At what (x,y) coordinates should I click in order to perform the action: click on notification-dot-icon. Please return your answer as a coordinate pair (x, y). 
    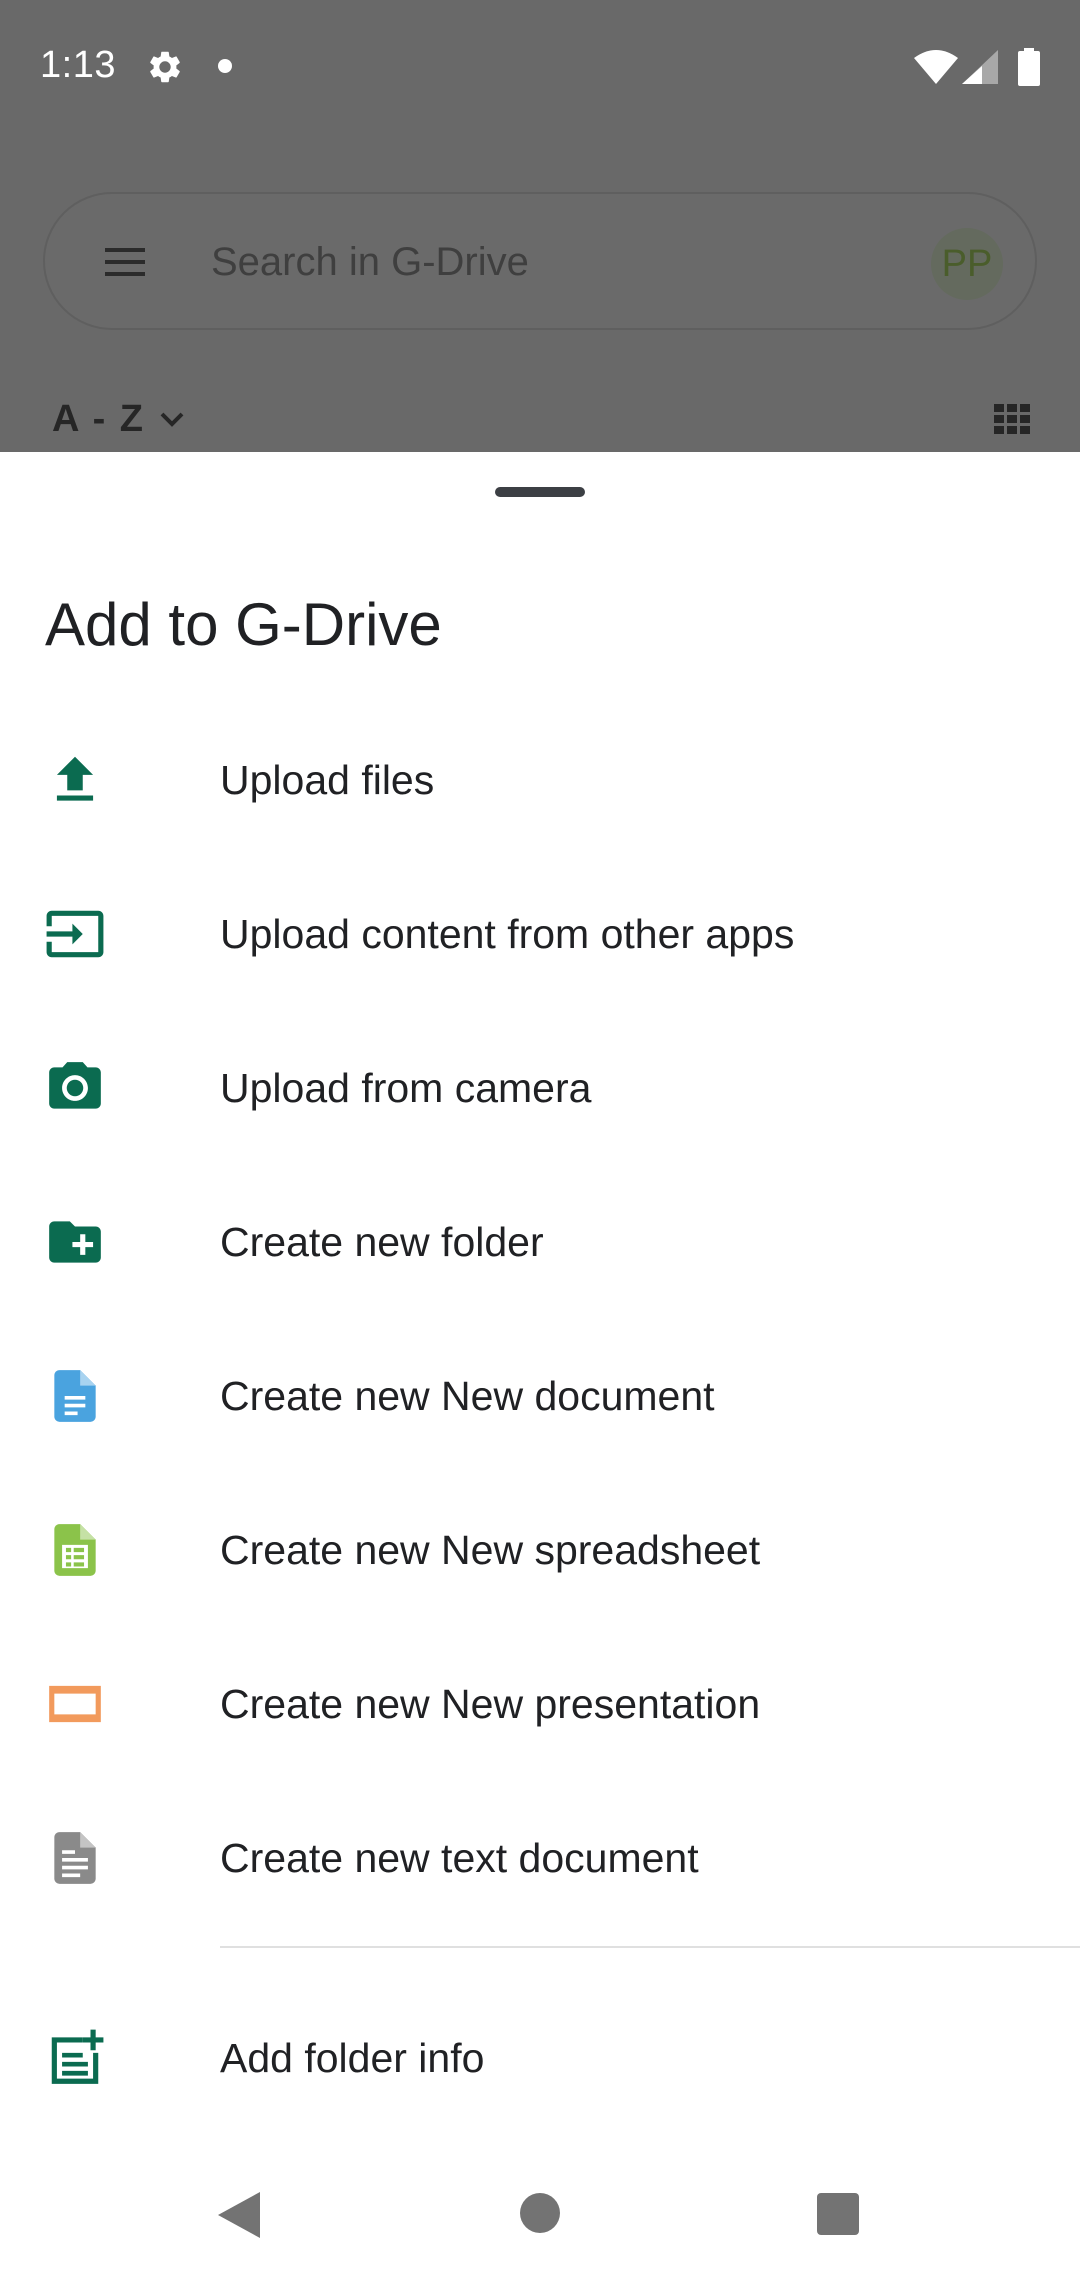
    Looking at the image, I should click on (225, 66).